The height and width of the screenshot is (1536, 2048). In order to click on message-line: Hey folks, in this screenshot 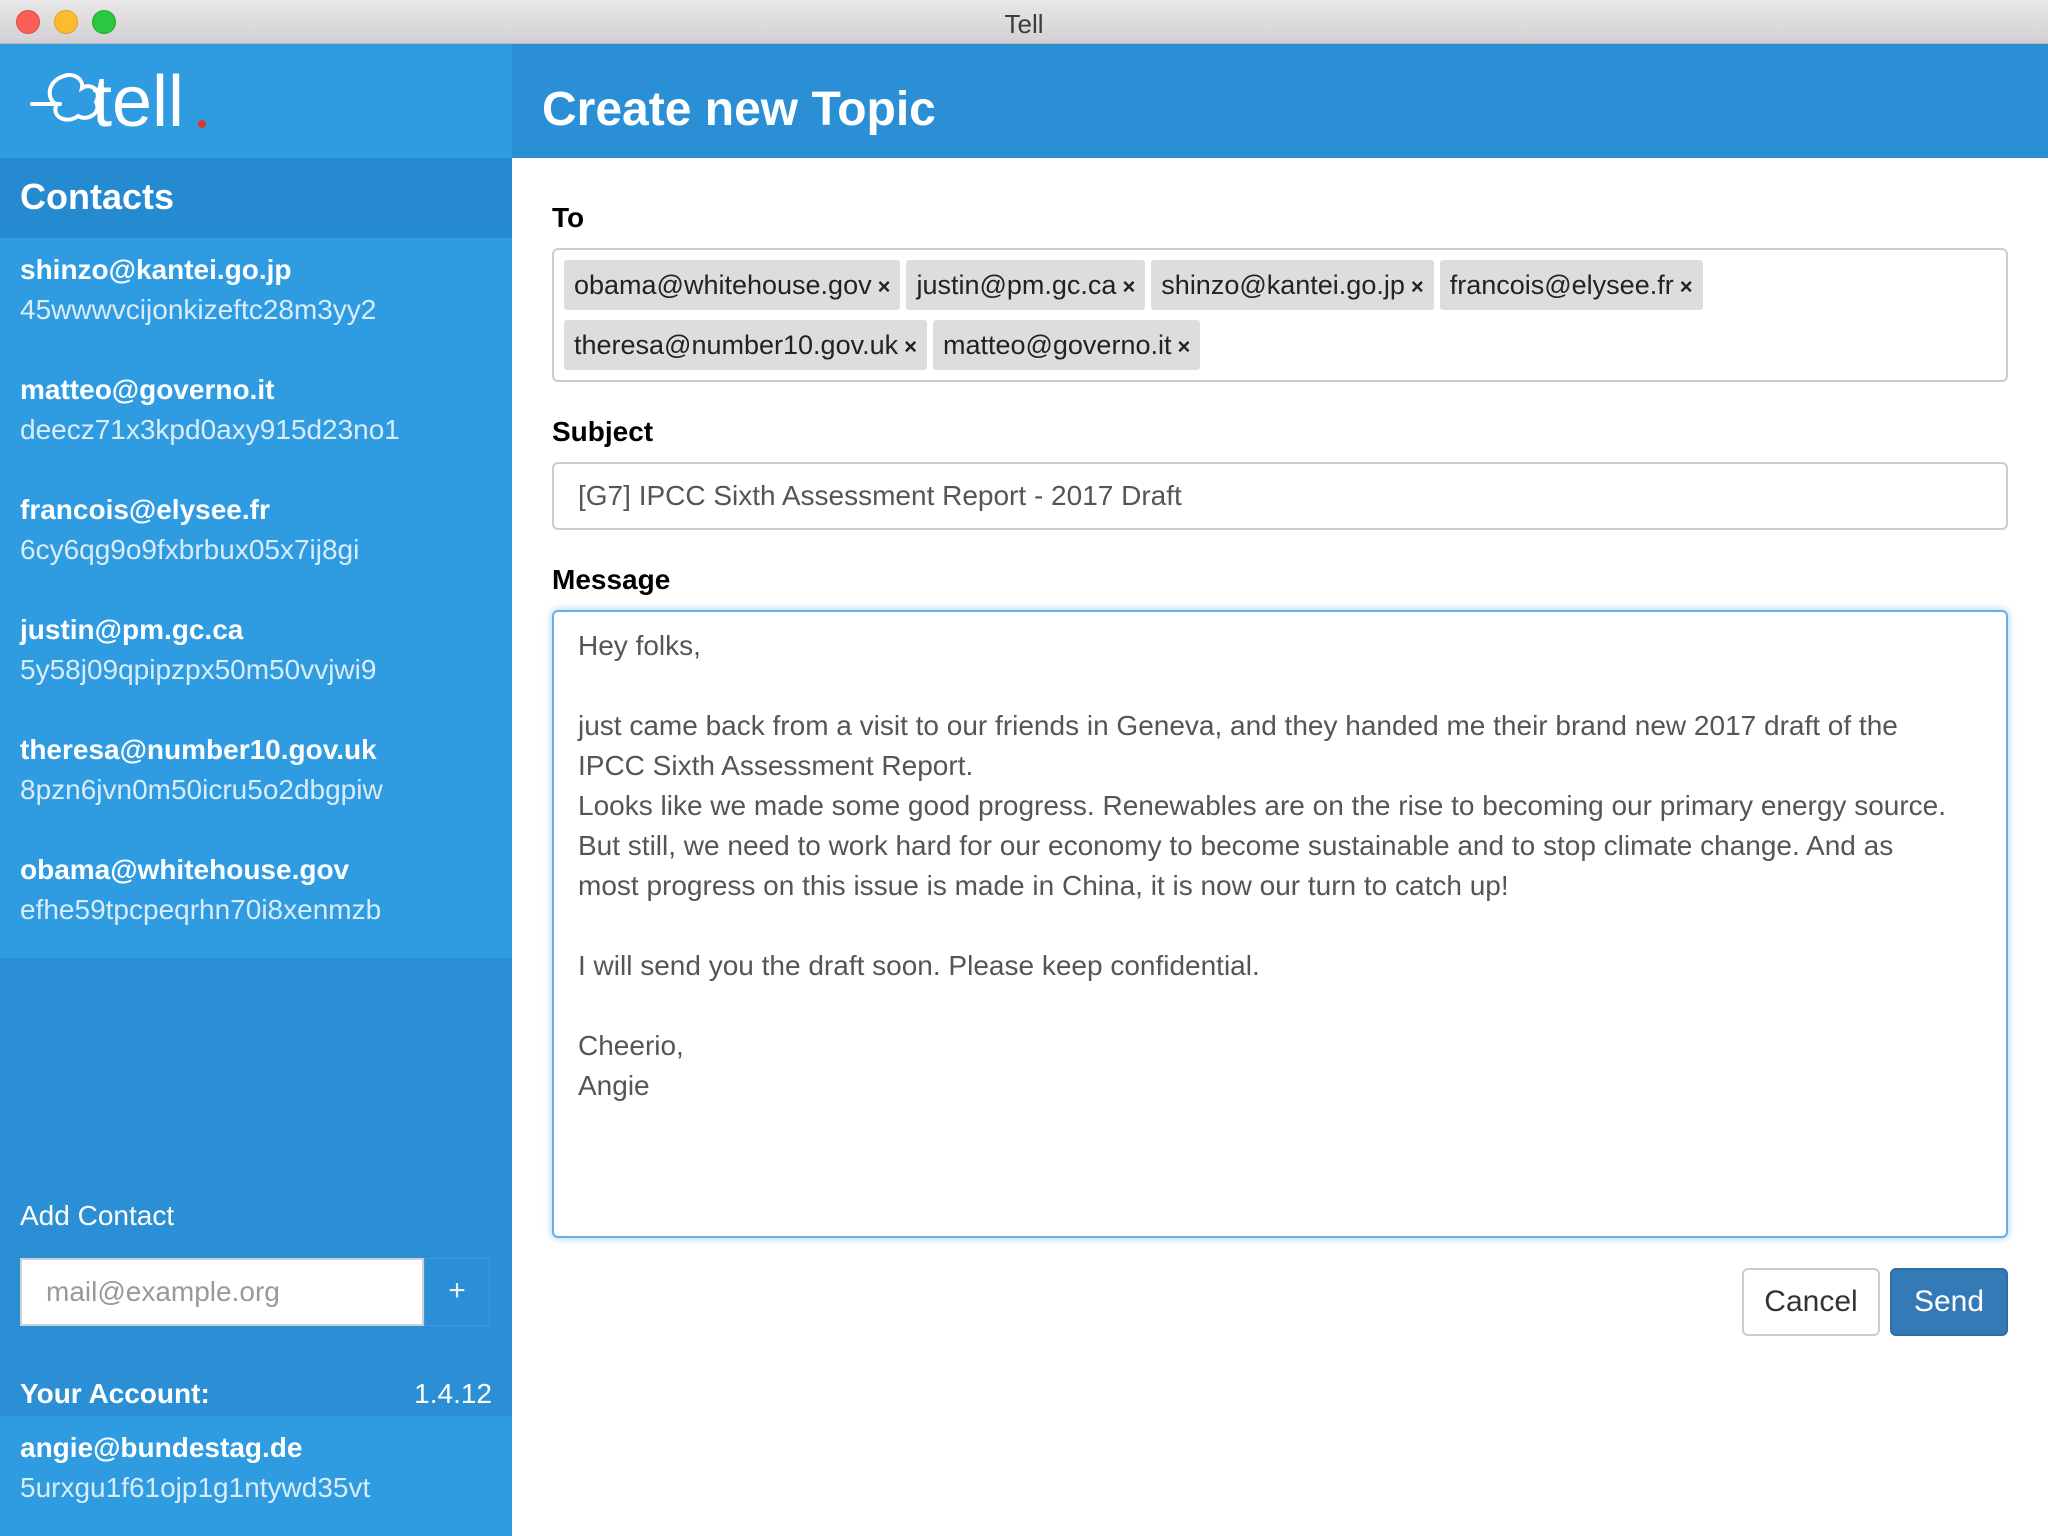, I will do `click(639, 645)`.